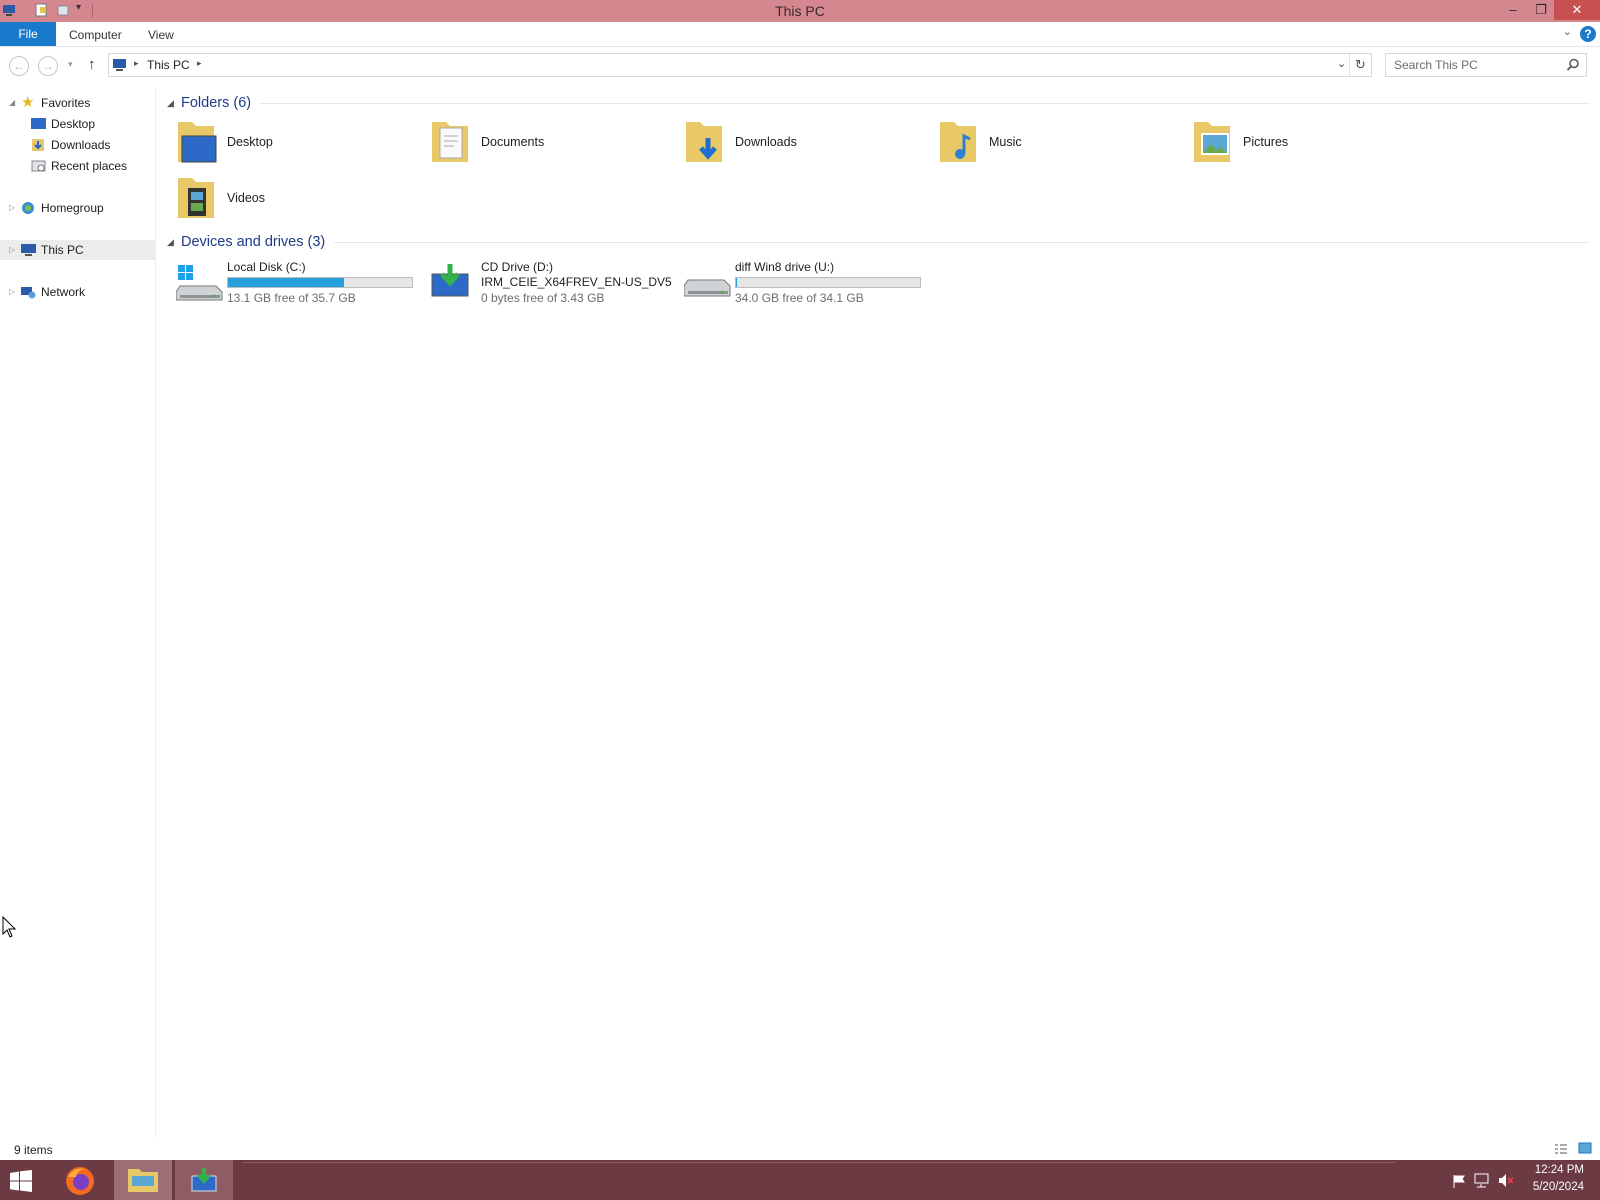 The height and width of the screenshot is (1200, 1600). I want to click on drive-c: Local Disk (C:) 13.1 GB free of 35.7 GB, so click(301, 285).